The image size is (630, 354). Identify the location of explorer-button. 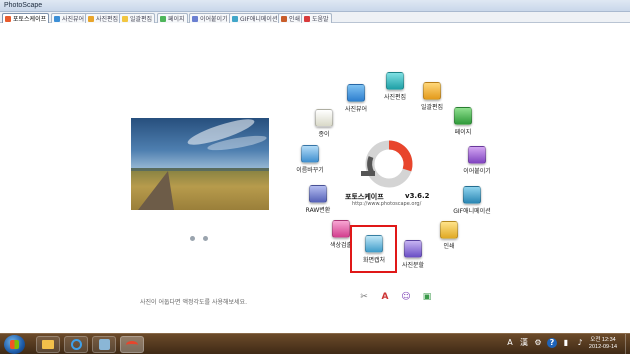
(48, 344).